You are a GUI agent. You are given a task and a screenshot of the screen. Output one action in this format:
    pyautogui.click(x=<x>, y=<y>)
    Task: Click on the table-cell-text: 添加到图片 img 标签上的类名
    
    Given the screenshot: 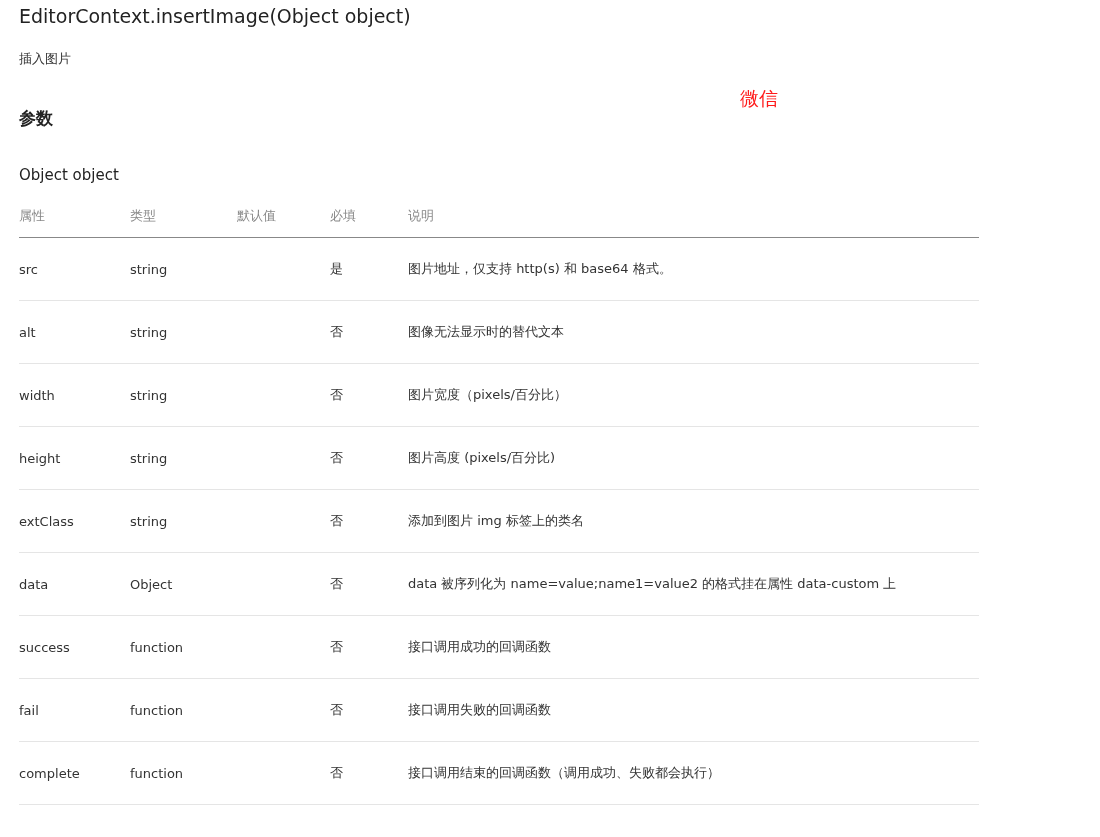 What is the action you would take?
    pyautogui.click(x=496, y=521)
    